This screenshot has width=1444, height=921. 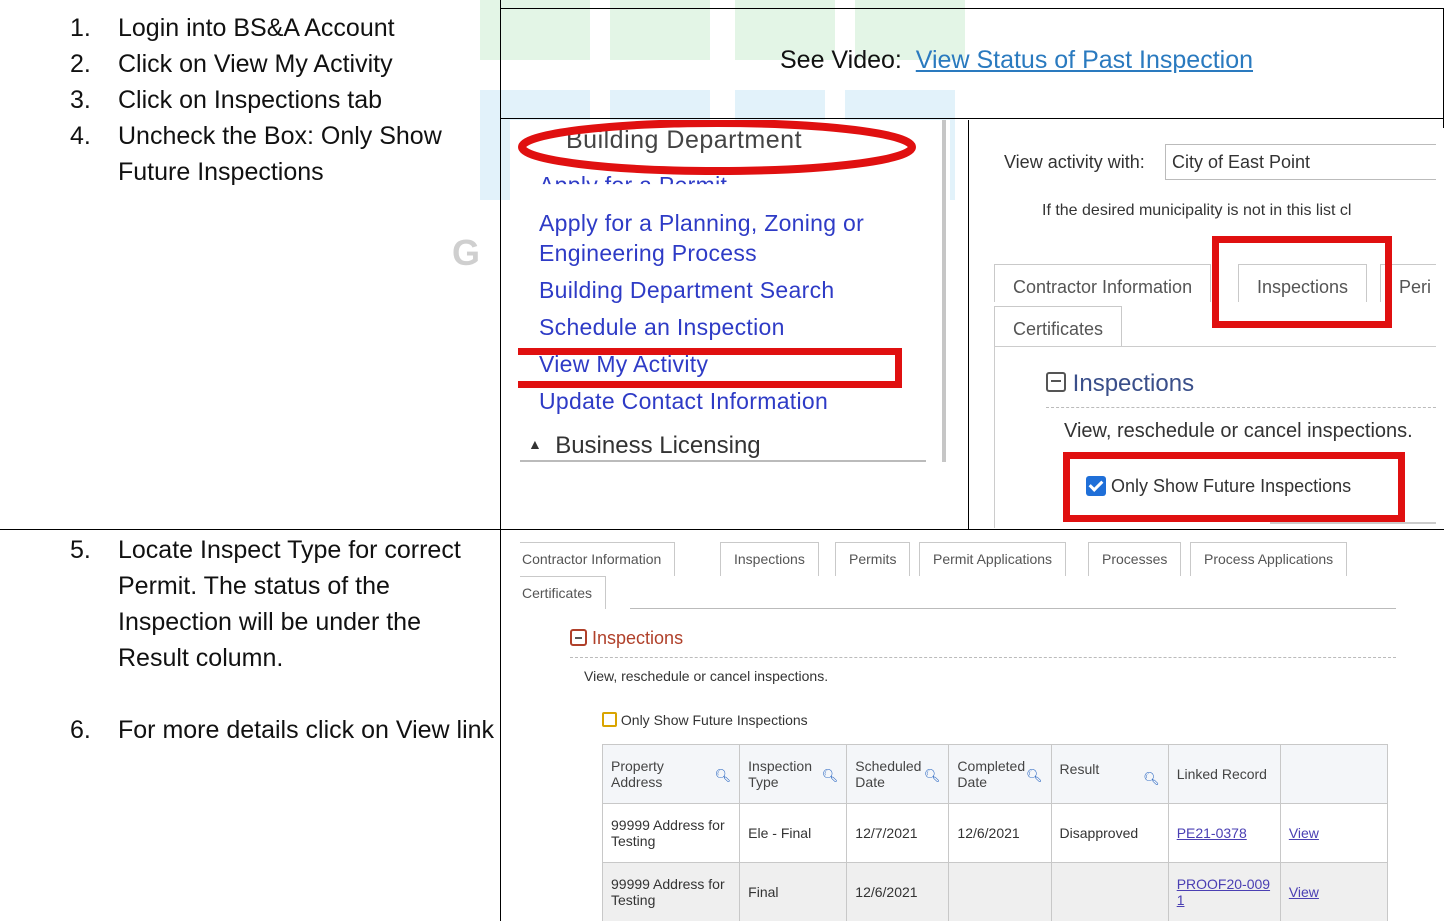 I want to click on cell-completed: 12/6/2021, so click(x=1000, y=833).